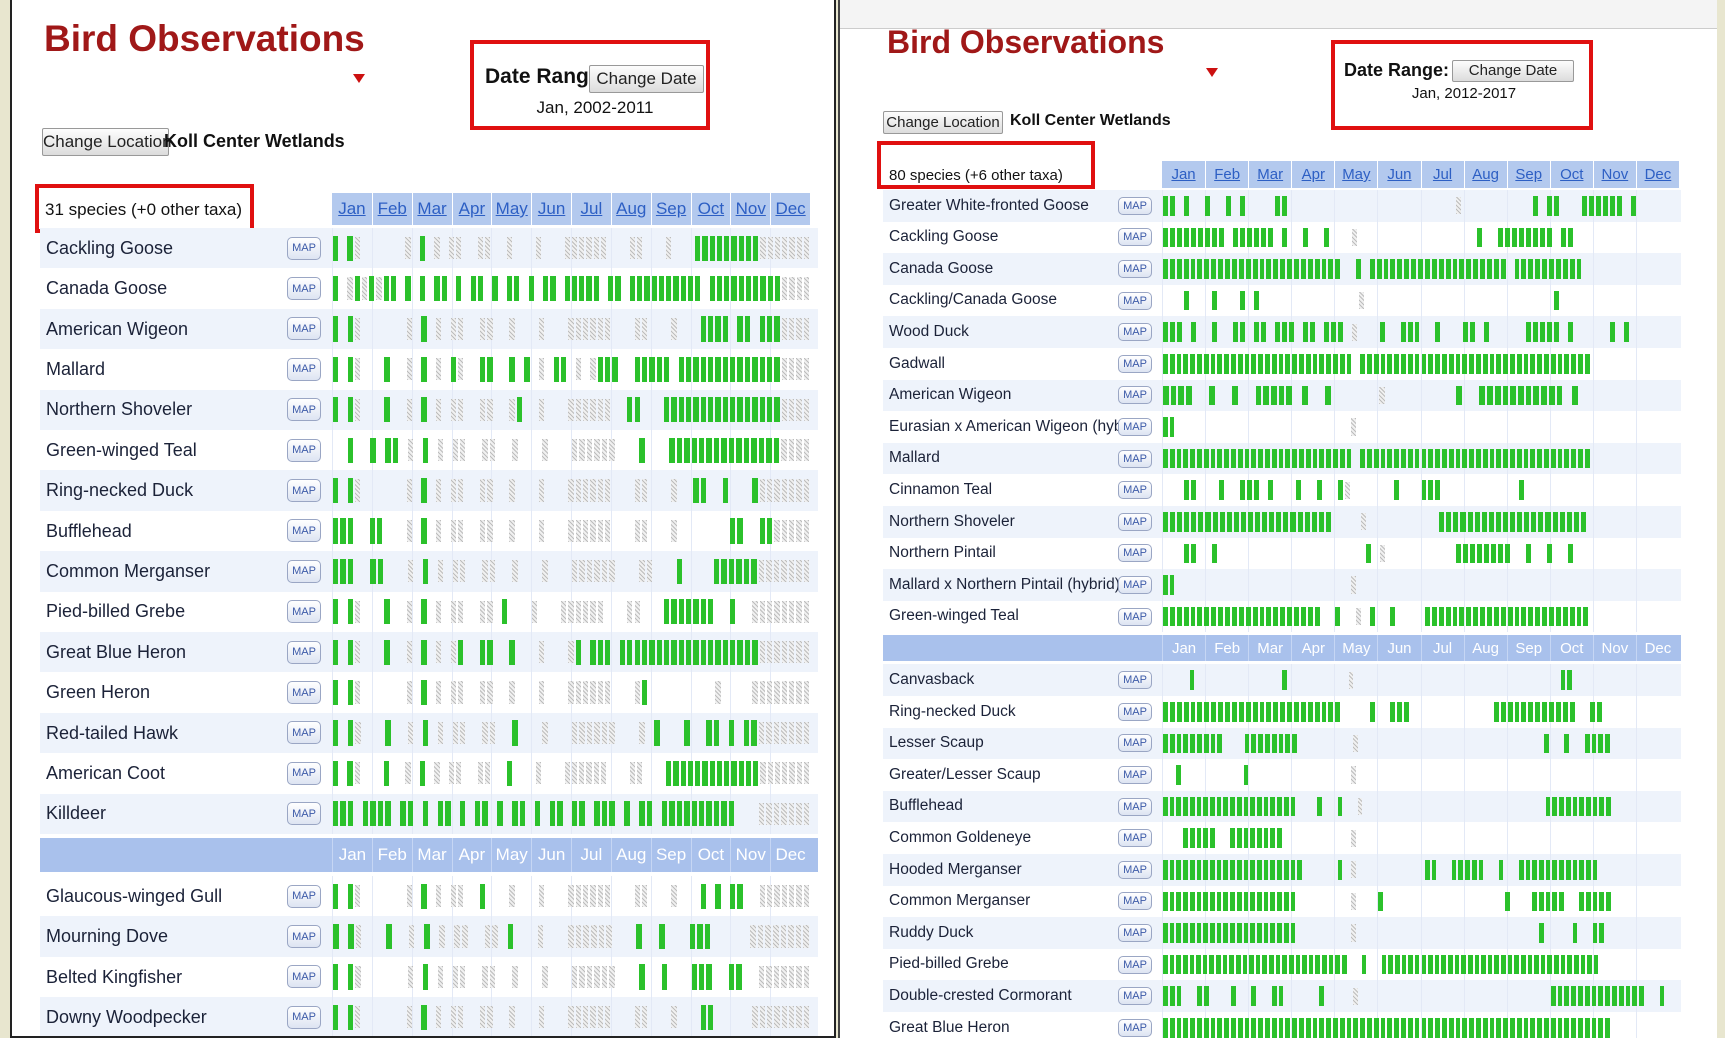  What do you see at coordinates (1022, 680) in the screenshot?
I see `species-name: Canvasback` at bounding box center [1022, 680].